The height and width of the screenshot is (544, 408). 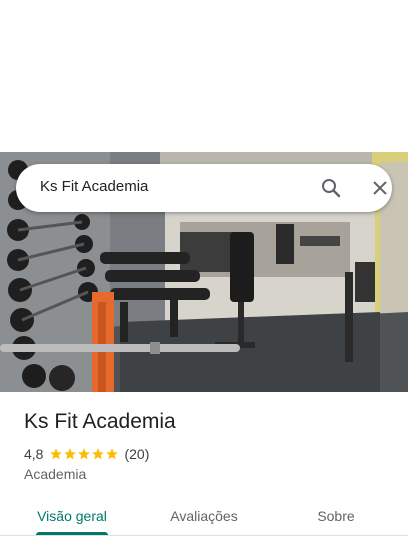 What do you see at coordinates (100, 421) in the screenshot?
I see `place-title: Ks Fit Academia` at bounding box center [100, 421].